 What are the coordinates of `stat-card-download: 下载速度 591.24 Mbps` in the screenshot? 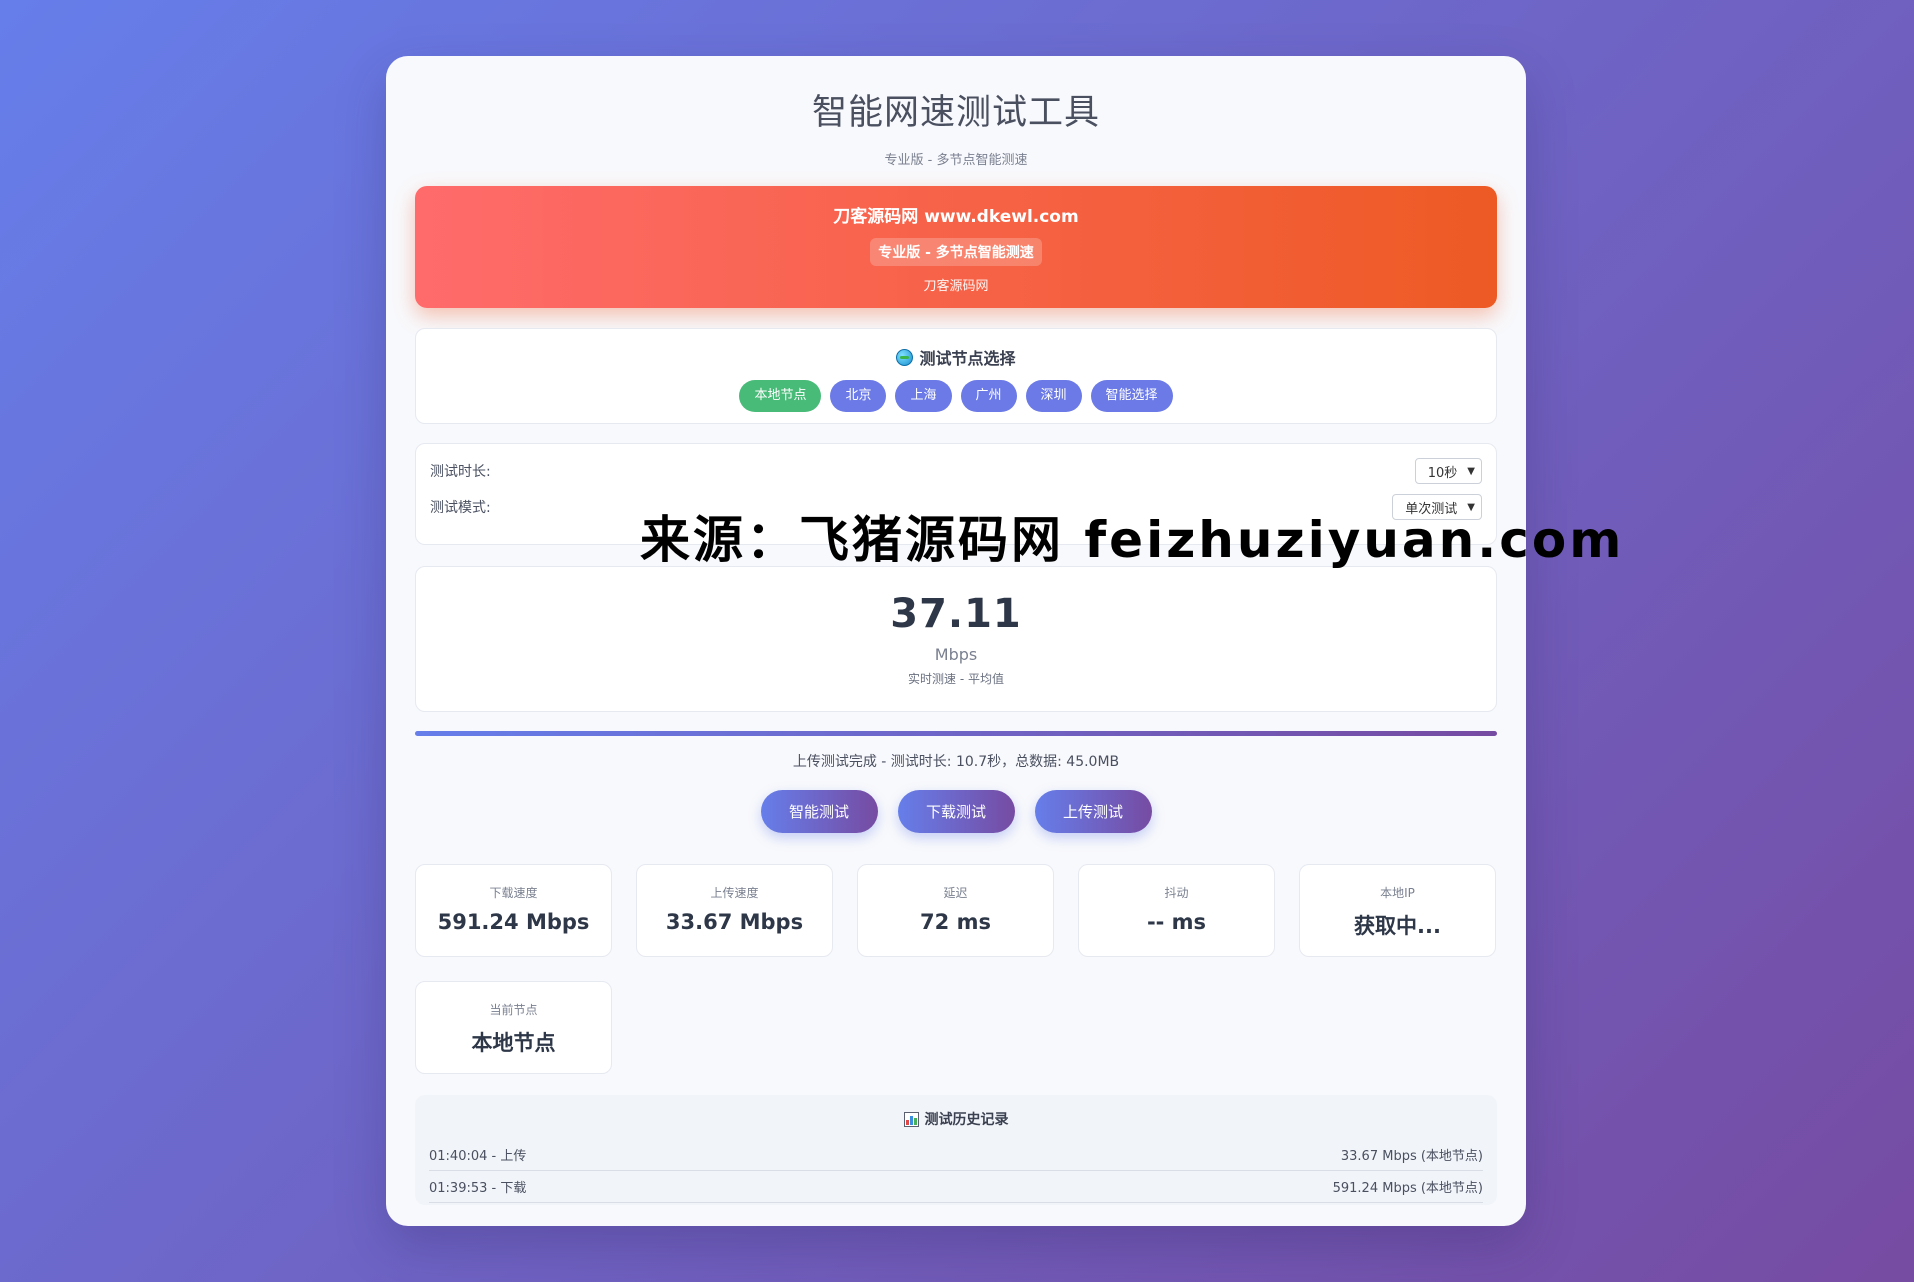 It's located at (513, 910).